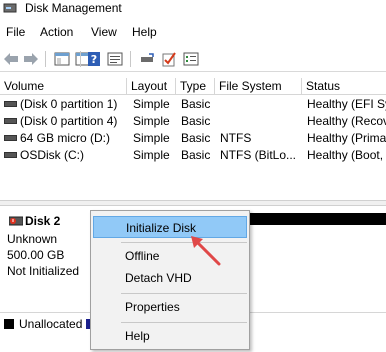 The height and width of the screenshot is (352, 386). Describe the element at coordinates (62, 59) in the screenshot. I see `console-tree-icon` at that location.